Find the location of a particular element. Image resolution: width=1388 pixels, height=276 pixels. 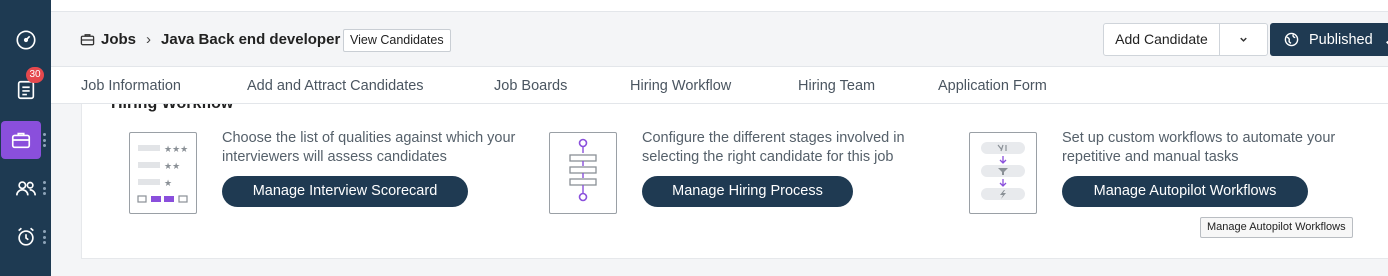

manage-interview-scorecard-button: Manage Interview Scorecard is located at coordinates (345, 191).